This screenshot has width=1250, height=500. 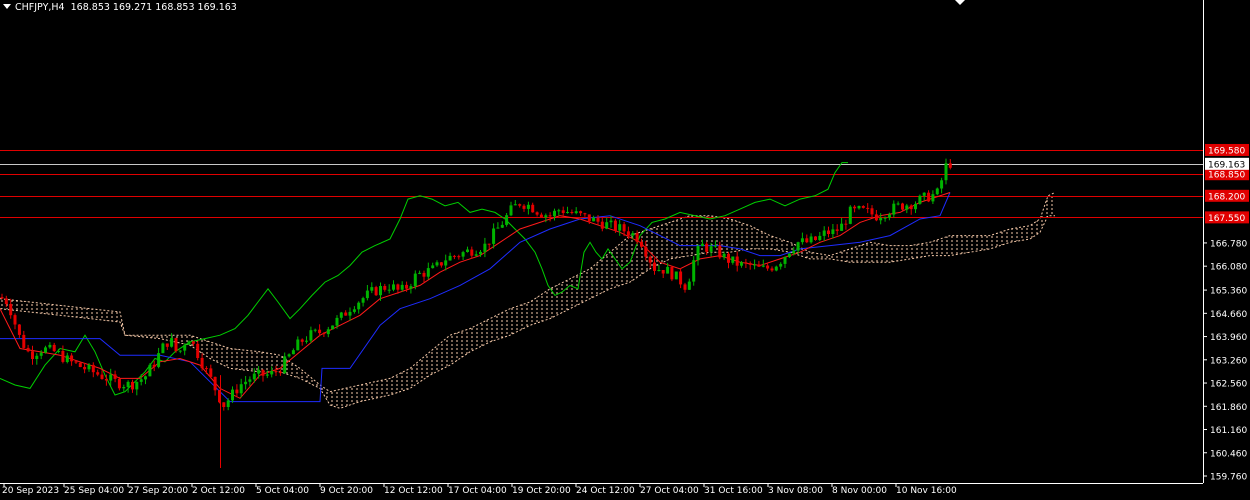 What do you see at coordinates (1228, 361) in the screenshot?
I see `y-tick-label: 163.260` at bounding box center [1228, 361].